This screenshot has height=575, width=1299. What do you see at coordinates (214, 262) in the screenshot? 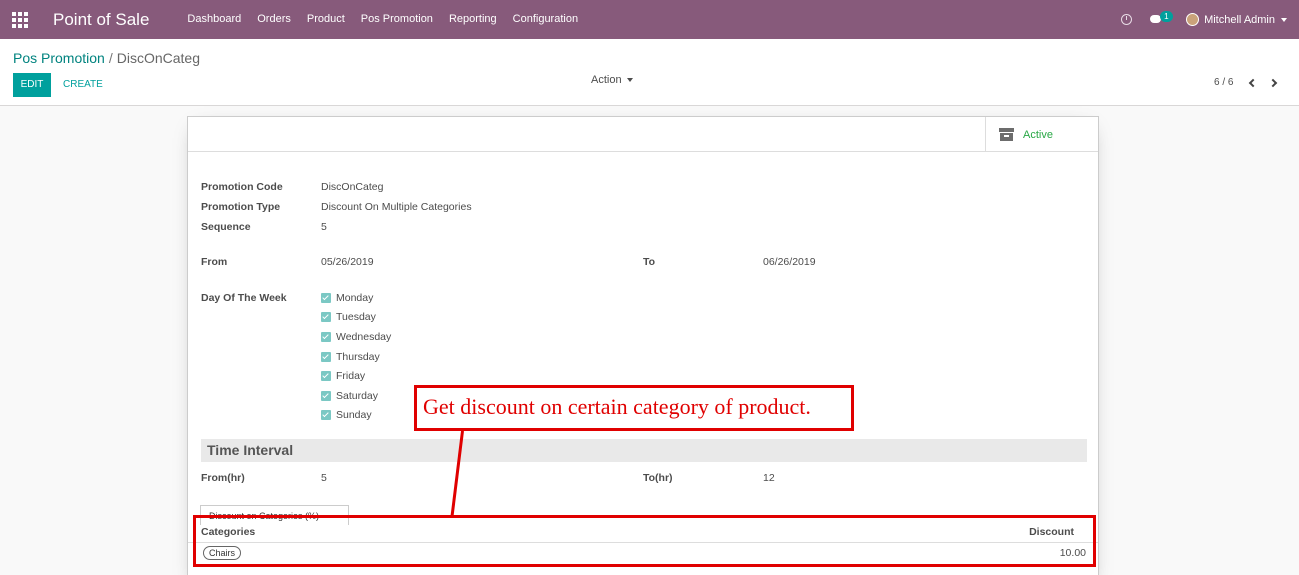
I see `from-date-label: From` at bounding box center [214, 262].